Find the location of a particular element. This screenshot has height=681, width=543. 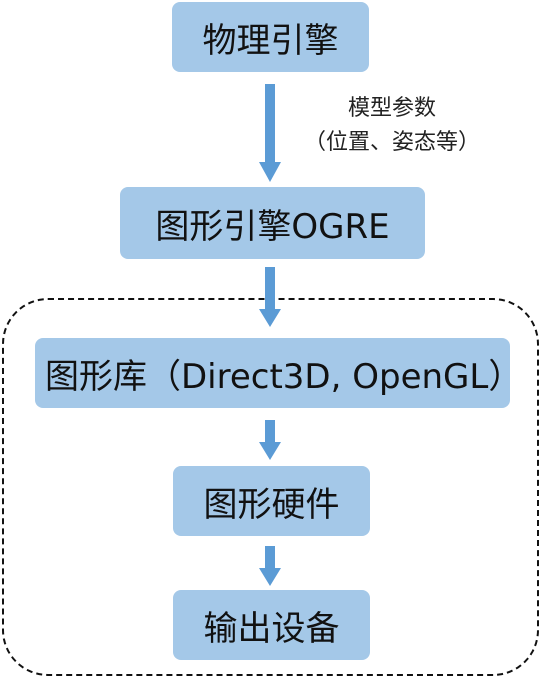

node-graphics-hardware: 图形硬件 is located at coordinates (271, 501).